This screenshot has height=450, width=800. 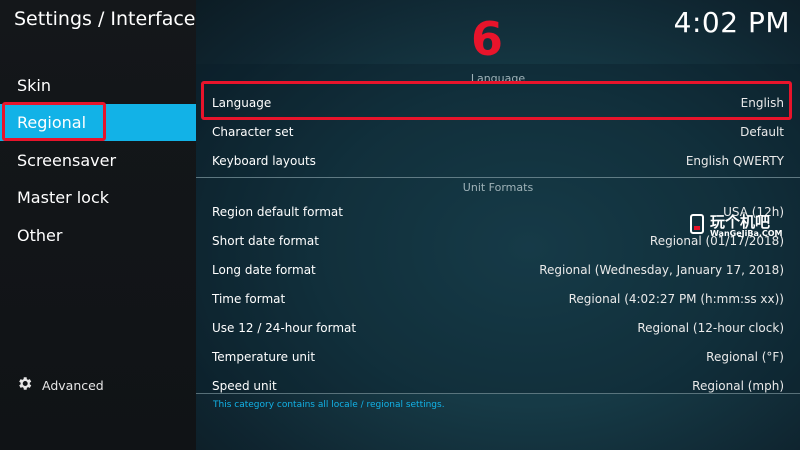 I want to click on setting-label: Region default format, so click(x=277, y=212).